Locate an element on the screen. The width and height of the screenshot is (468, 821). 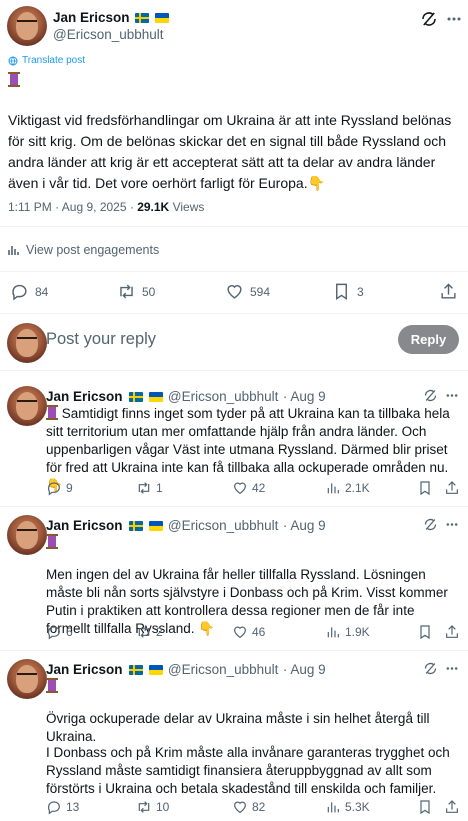
repost-action: 2 is located at coordinates (149, 632).